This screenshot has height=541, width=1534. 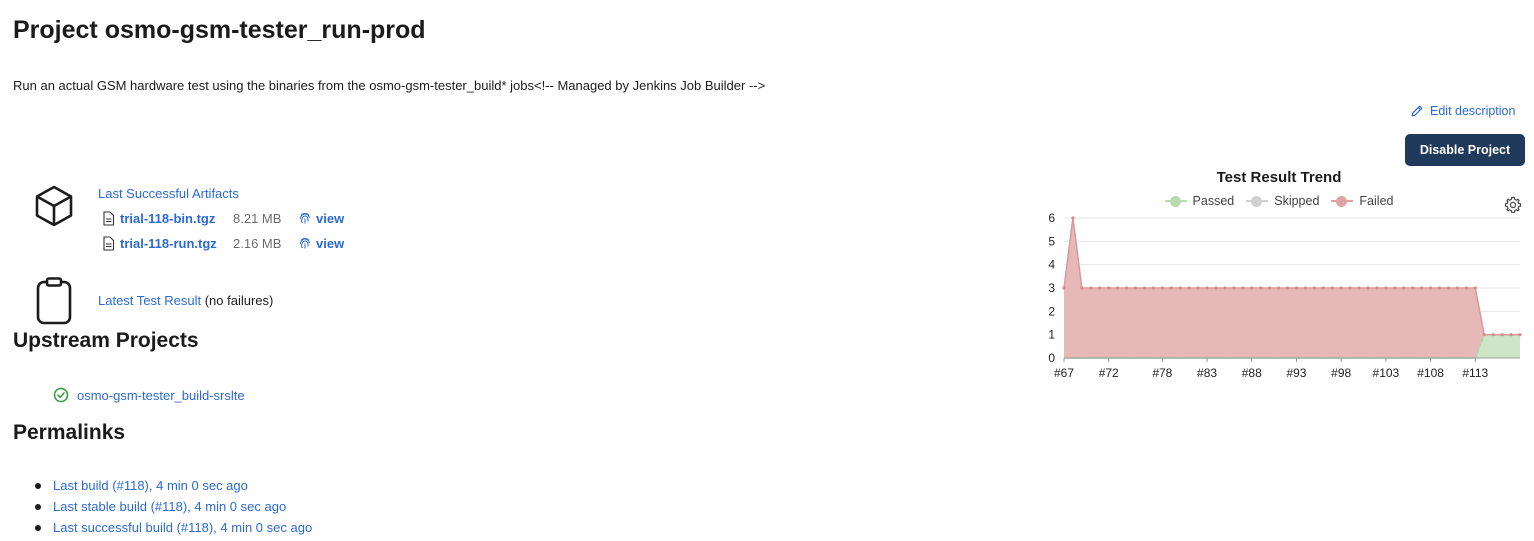 I want to click on x-tick-label: #72, so click(x=1109, y=373).